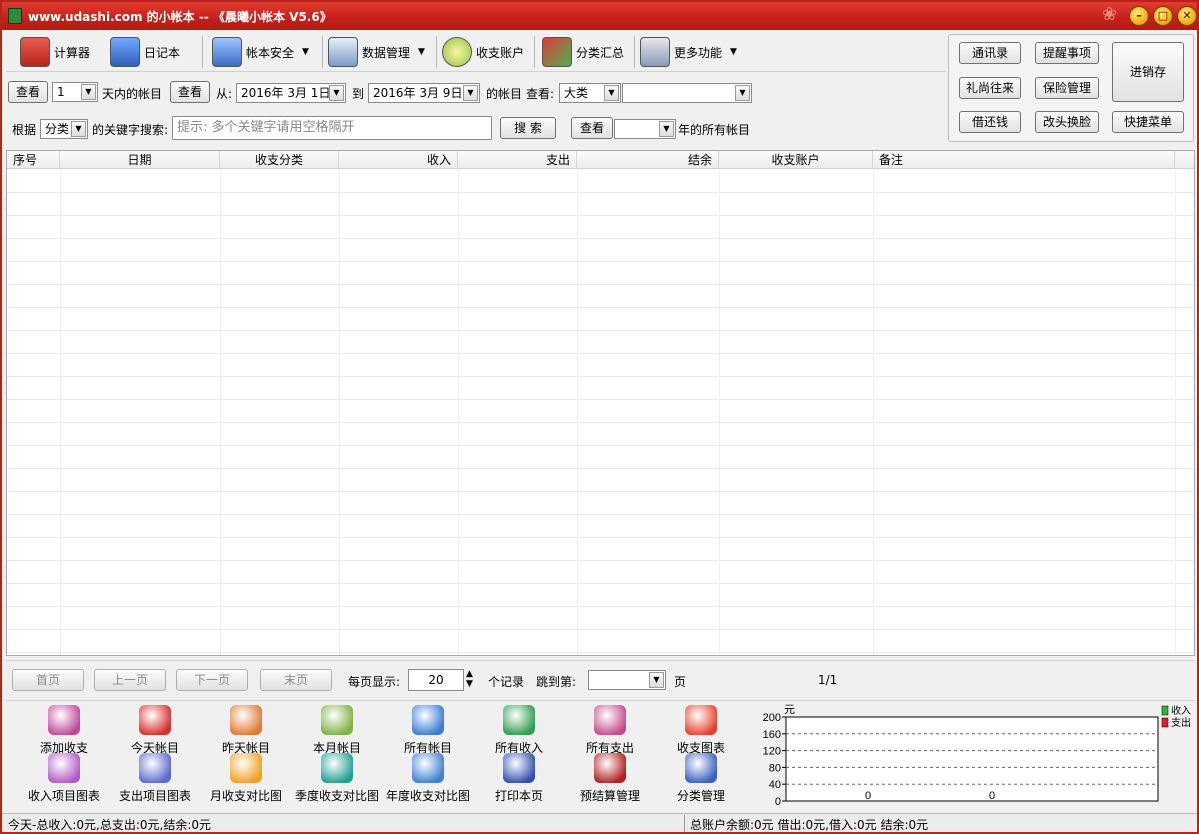 This screenshot has height=834, width=1199. Describe the element at coordinates (1148, 122) in the screenshot. I see `shortcut-menu-button: 快捷菜单` at that location.